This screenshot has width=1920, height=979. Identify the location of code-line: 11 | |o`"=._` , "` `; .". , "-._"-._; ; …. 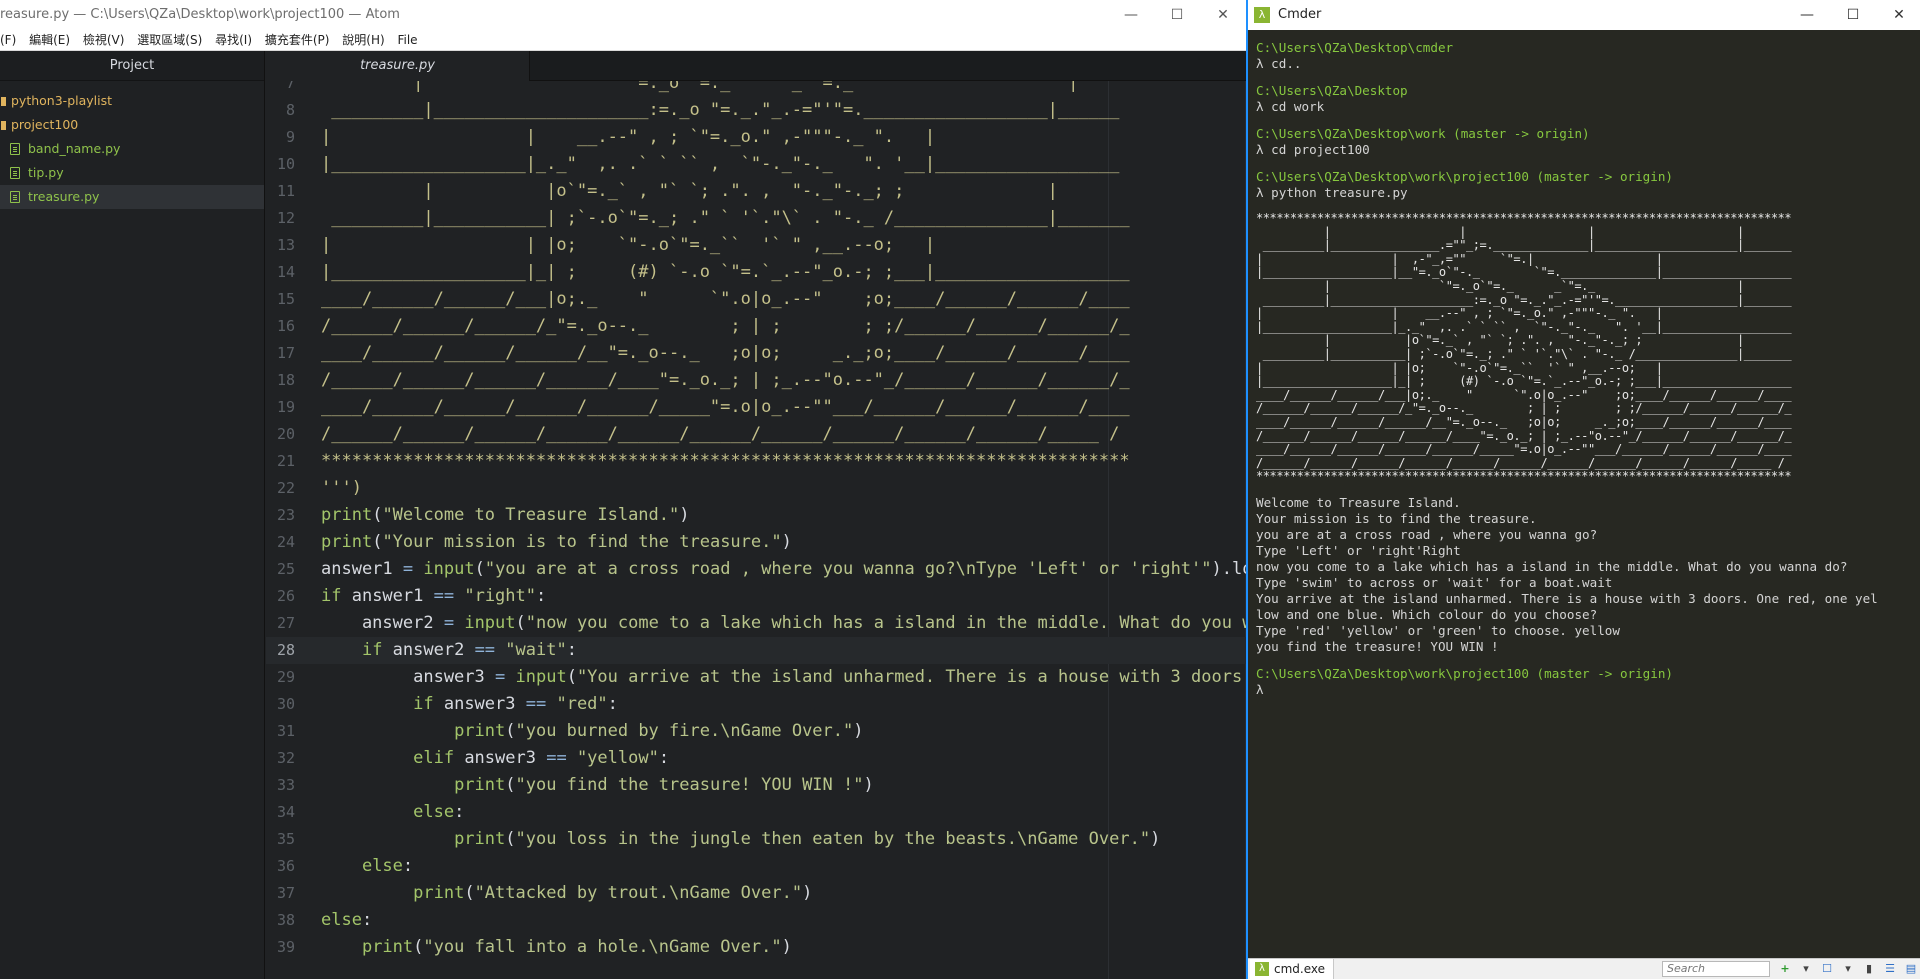
(756, 191).